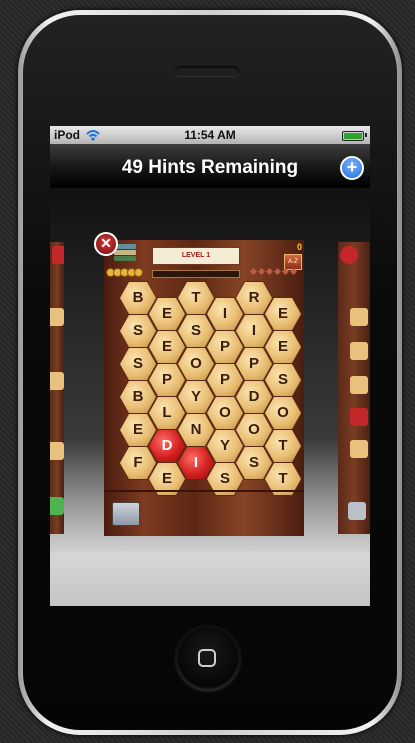  Describe the element at coordinates (196, 256) in the screenshot. I see `level-label: LEVEL 1` at that location.